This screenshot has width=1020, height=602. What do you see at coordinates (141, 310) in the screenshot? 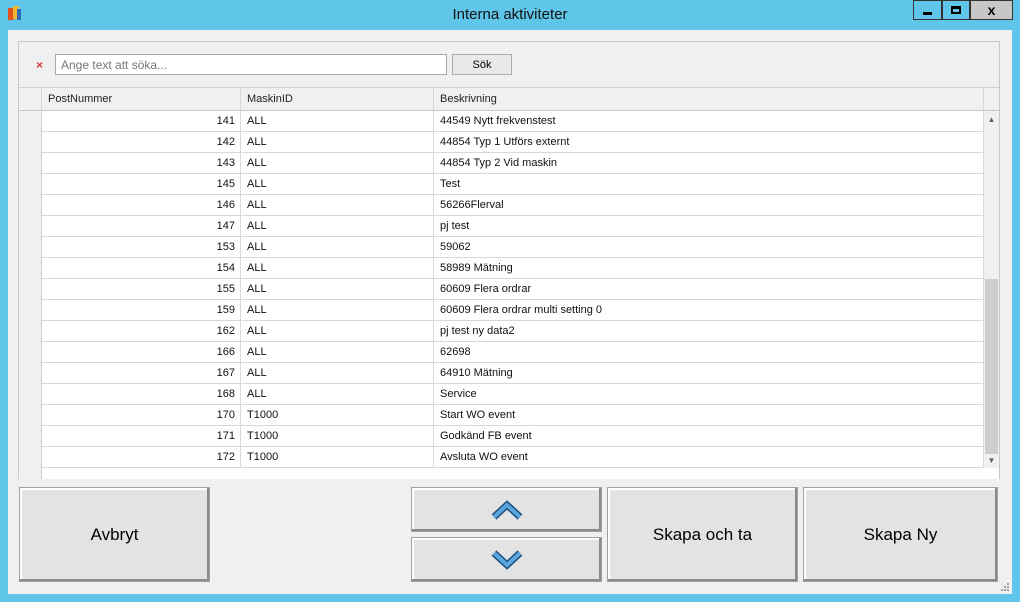
I see `postnummer-cell: 159` at bounding box center [141, 310].